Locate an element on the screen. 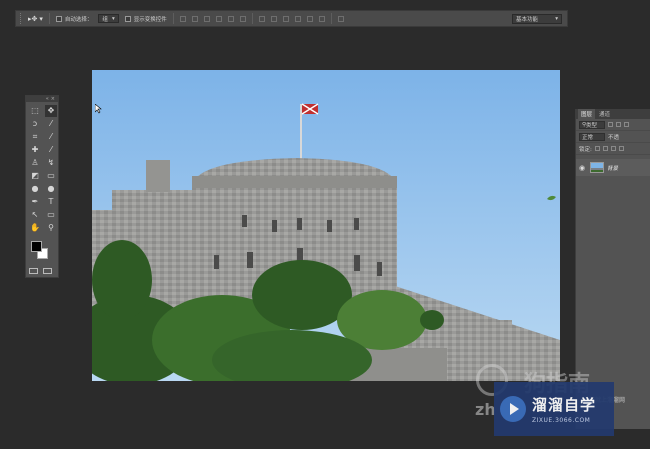 This screenshot has width=650, height=449. tool-preset-picker: ▸✥ ▾ is located at coordinates (35, 19).